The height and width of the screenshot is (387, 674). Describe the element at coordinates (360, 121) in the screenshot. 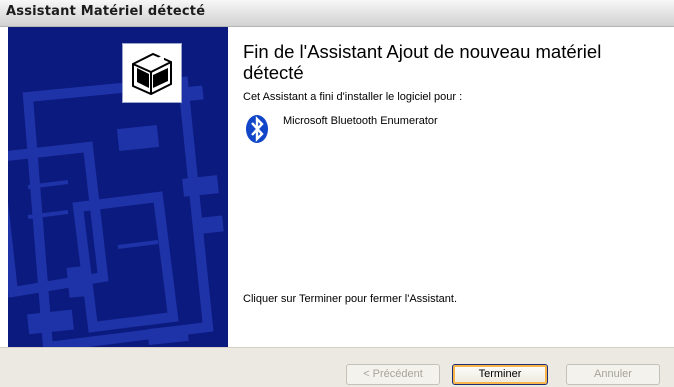

I see `device-name: Microsoft Bluetooth Enumerator` at that location.